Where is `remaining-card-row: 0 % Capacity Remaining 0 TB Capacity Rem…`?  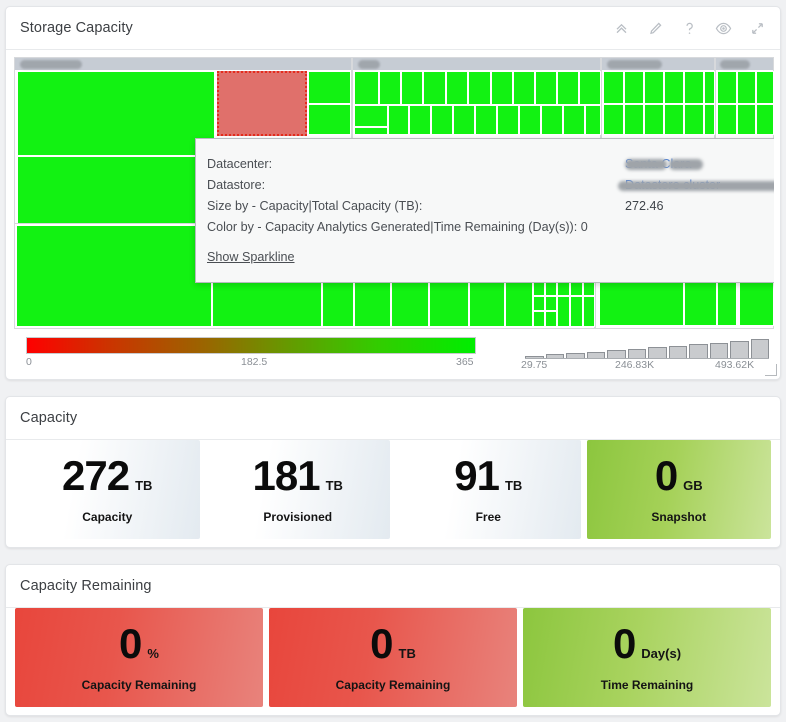 remaining-card-row: 0 % Capacity Remaining 0 TB Capacity Rem… is located at coordinates (393, 657).